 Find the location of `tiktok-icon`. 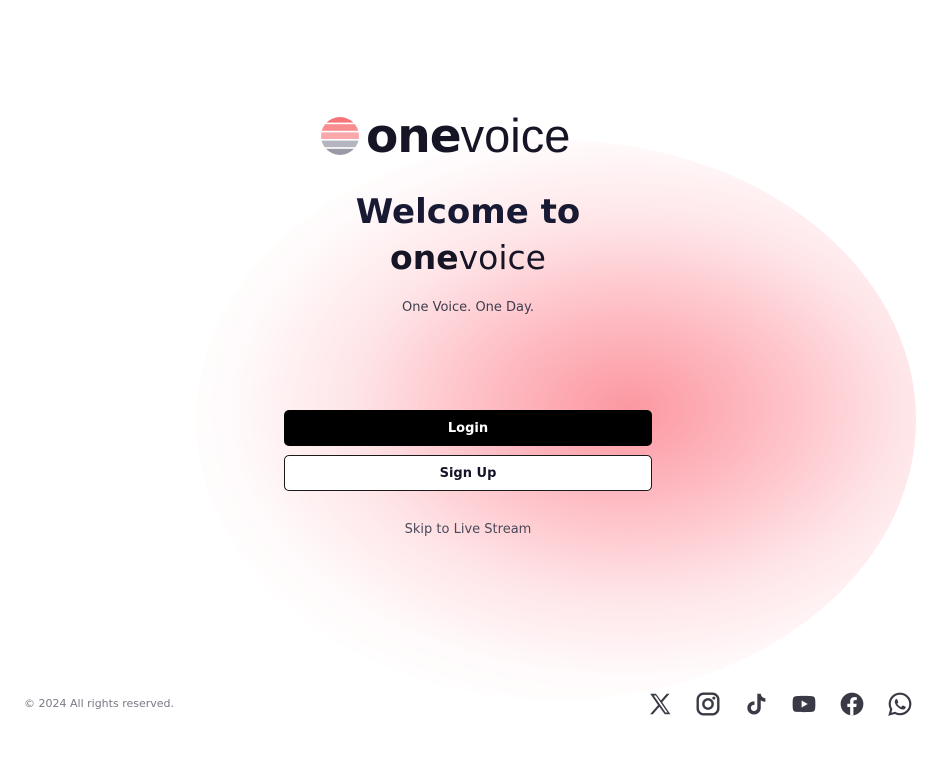

tiktok-icon is located at coordinates (756, 704).